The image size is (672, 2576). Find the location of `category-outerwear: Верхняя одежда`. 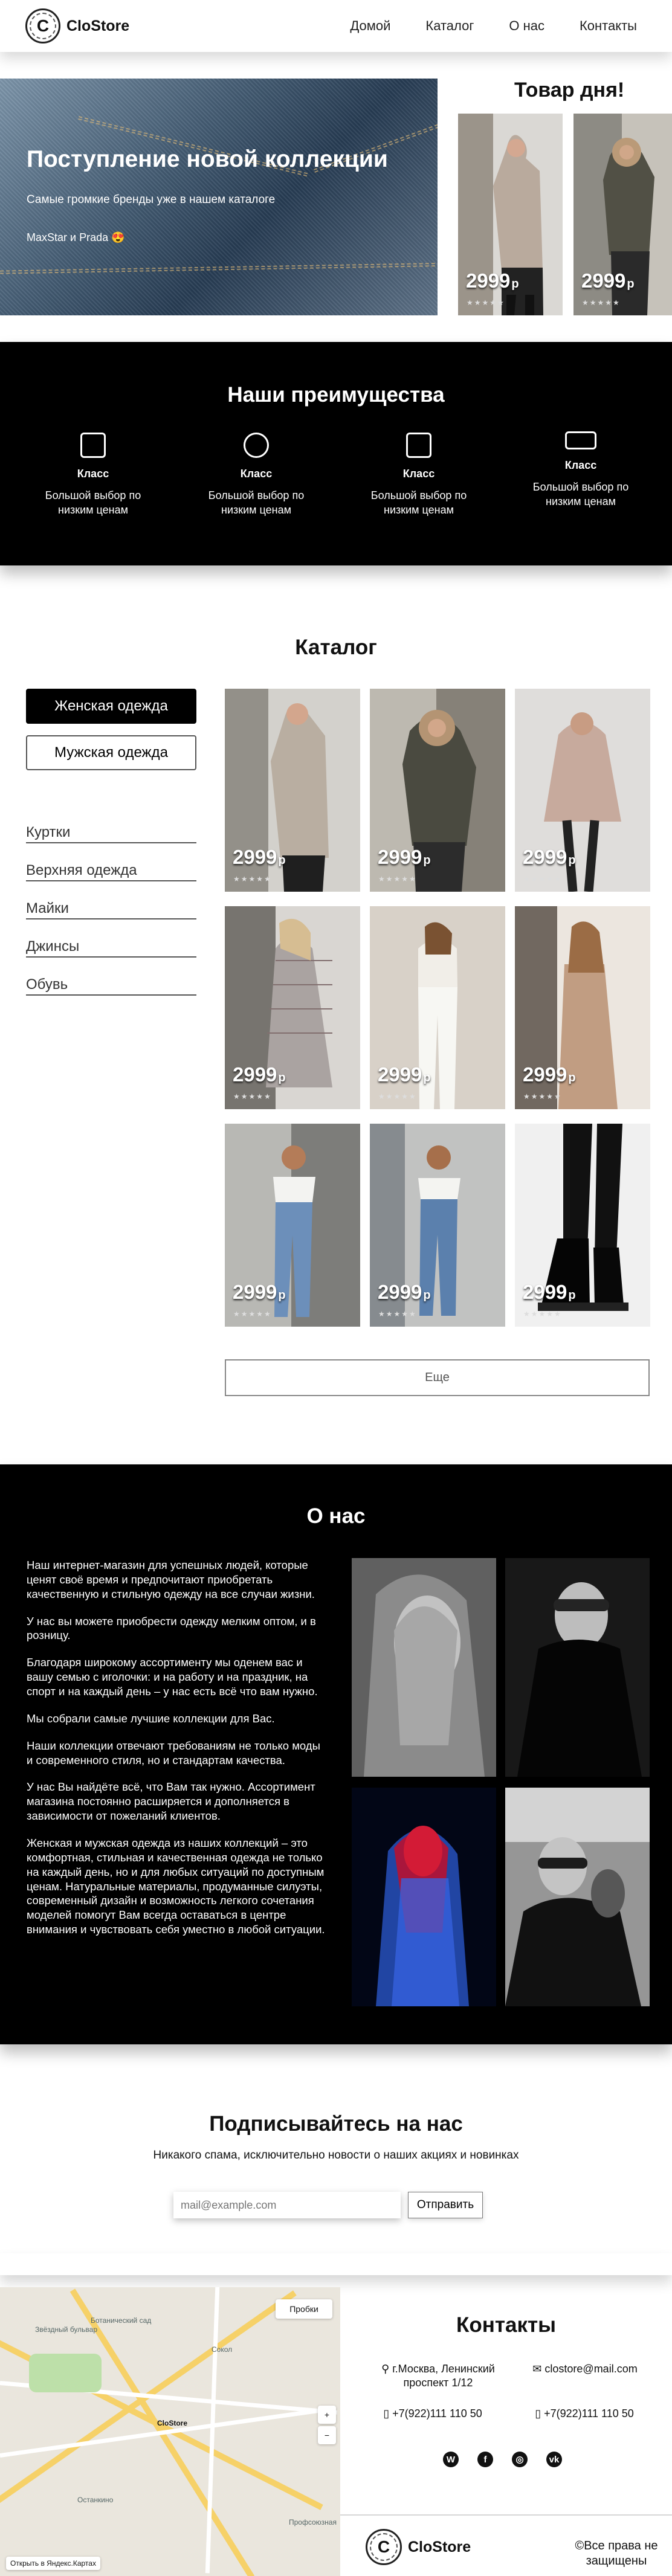

category-outerwear: Верхняя одежда is located at coordinates (111, 872).